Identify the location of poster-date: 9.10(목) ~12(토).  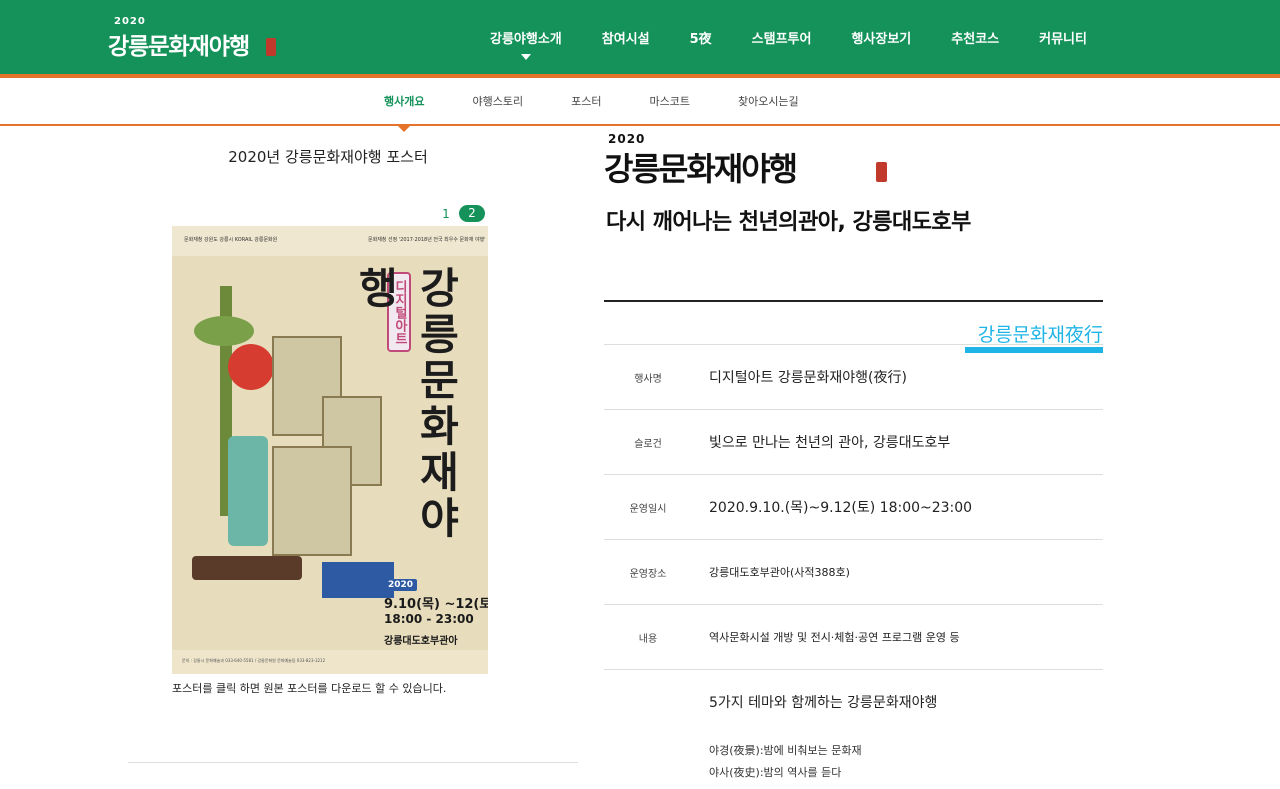
(436, 604).